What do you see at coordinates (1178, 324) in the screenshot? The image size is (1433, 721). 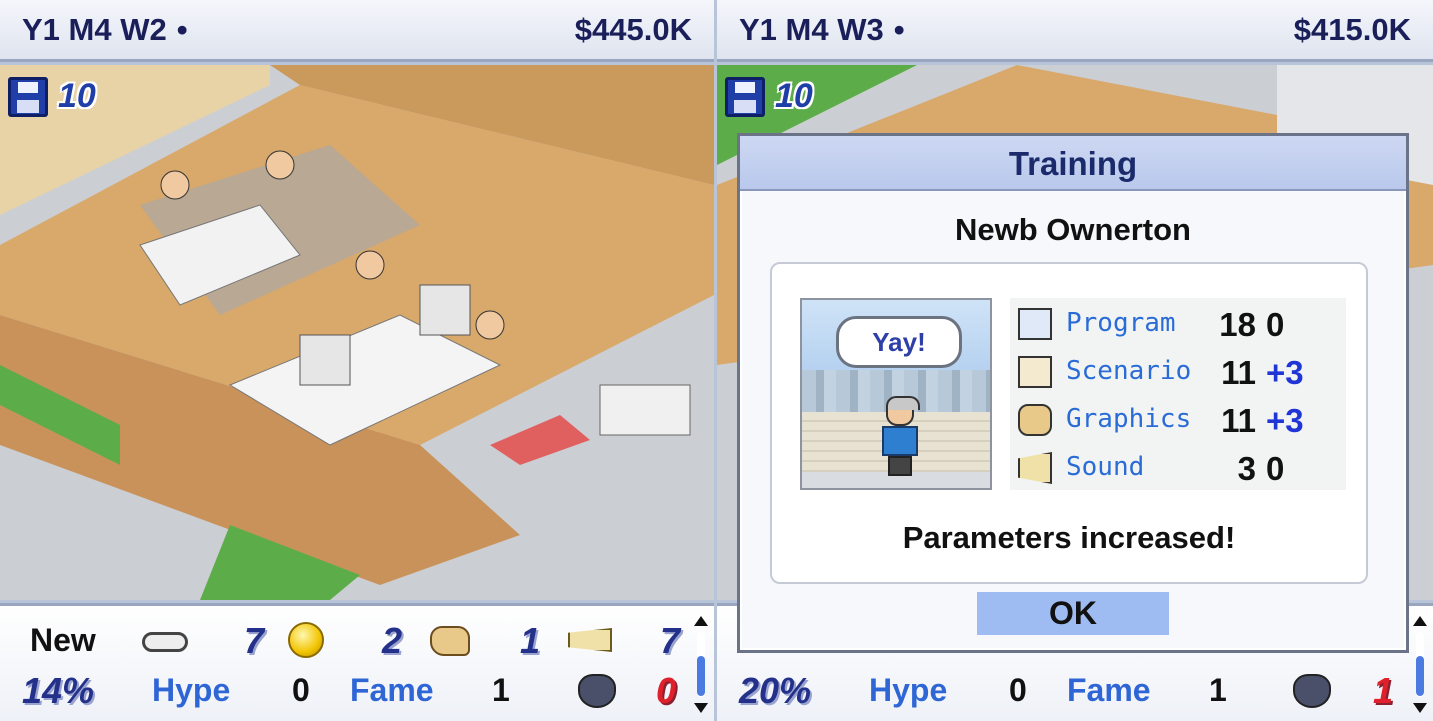 I see `param-row-program: Program 18 0` at bounding box center [1178, 324].